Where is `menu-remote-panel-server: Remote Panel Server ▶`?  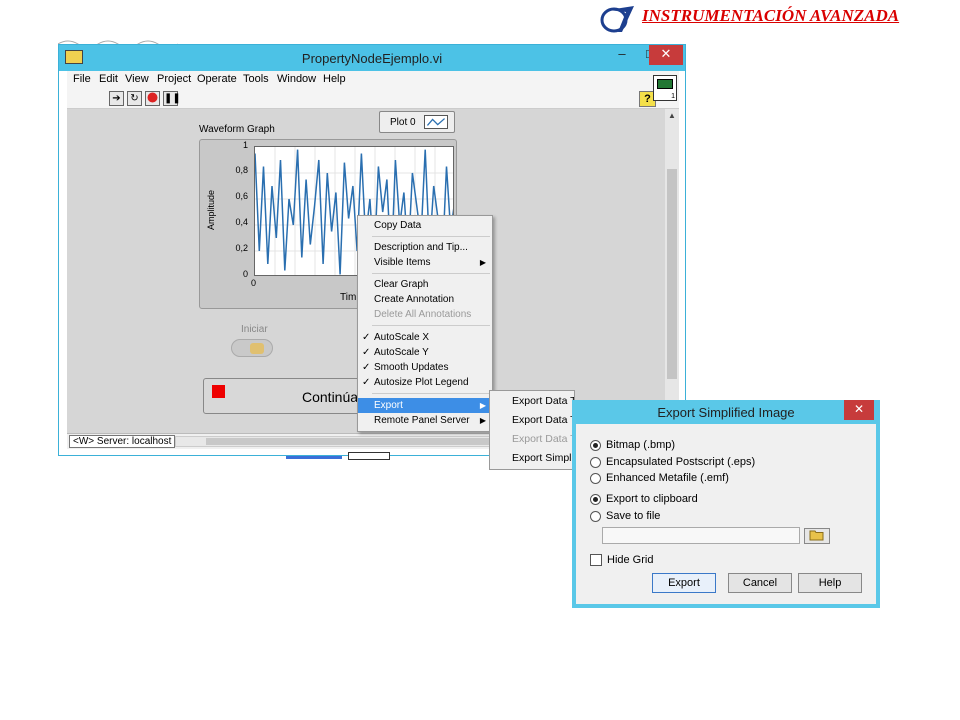
menu-remote-panel-server: Remote Panel Server ▶ is located at coordinates (425, 420).